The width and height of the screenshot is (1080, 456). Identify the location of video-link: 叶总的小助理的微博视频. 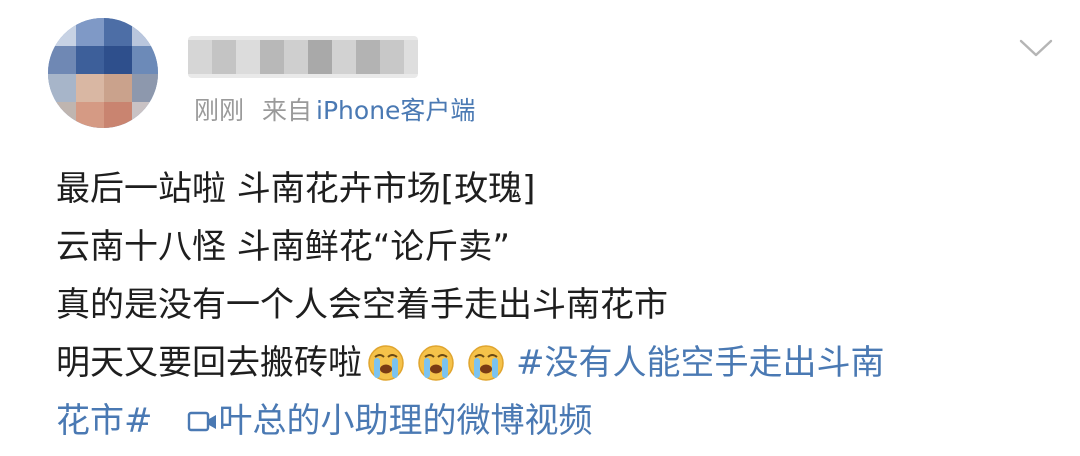
(406, 421).